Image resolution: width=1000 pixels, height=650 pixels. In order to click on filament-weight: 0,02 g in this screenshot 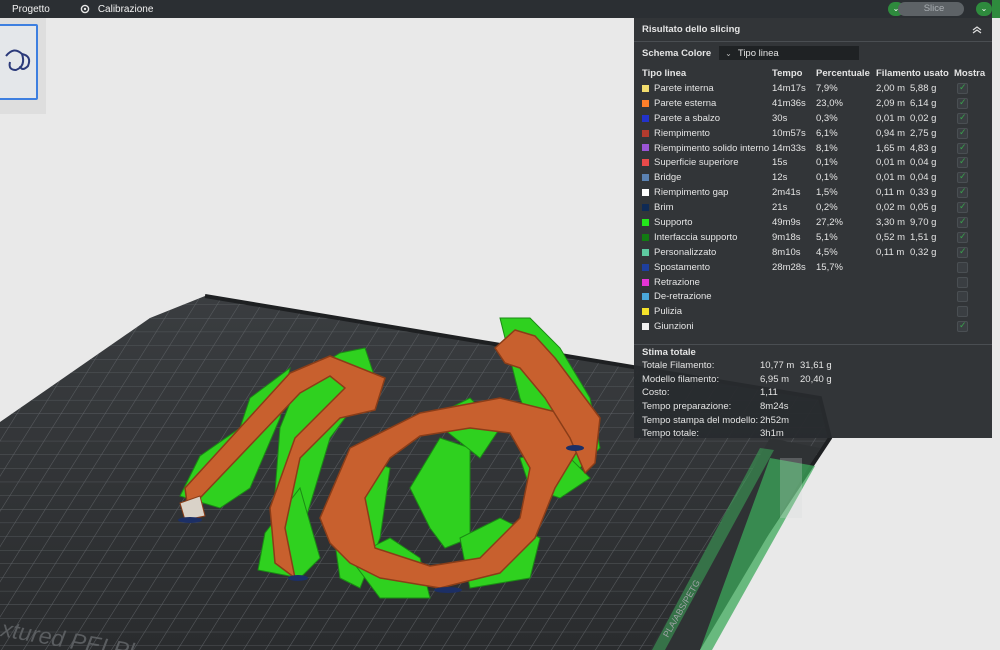, I will do `click(923, 118)`.